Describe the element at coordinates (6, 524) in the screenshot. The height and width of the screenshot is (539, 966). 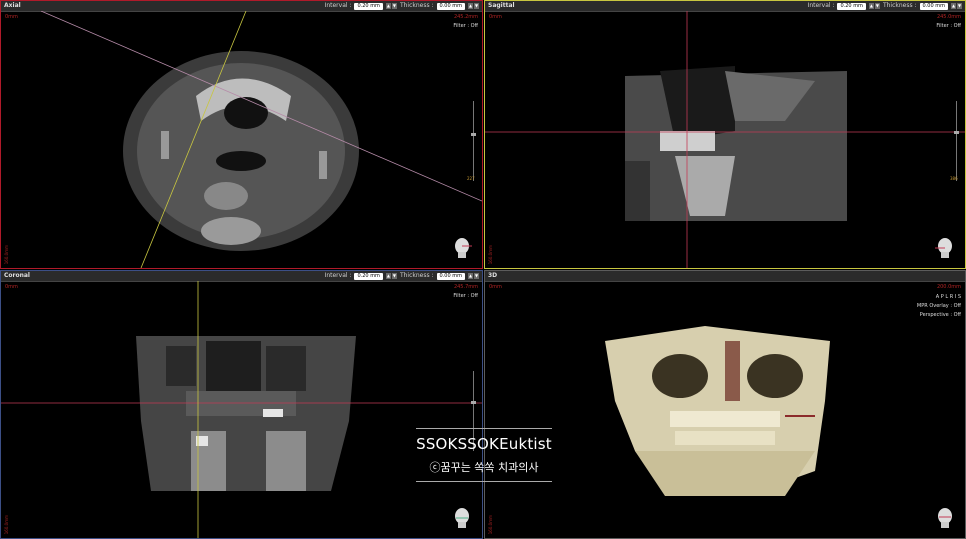
I see `coronal-side-label: 160.0mm` at that location.